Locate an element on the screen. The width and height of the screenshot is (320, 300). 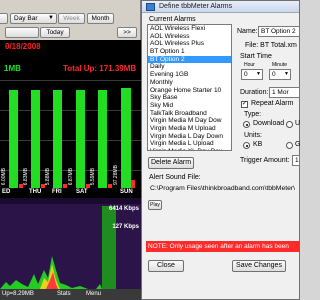
delete-alarm-button: Delete Alarm is located at coordinates (171, 163).